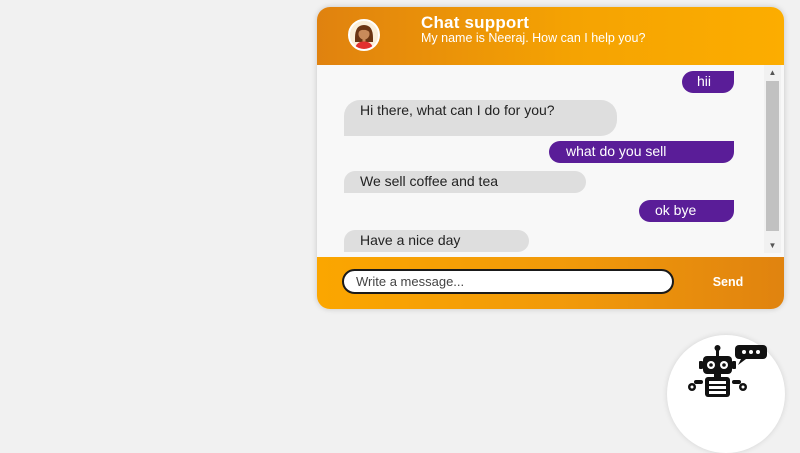  Describe the element at coordinates (410, 240) in the screenshot. I see `message-text: Have a nice day` at that location.